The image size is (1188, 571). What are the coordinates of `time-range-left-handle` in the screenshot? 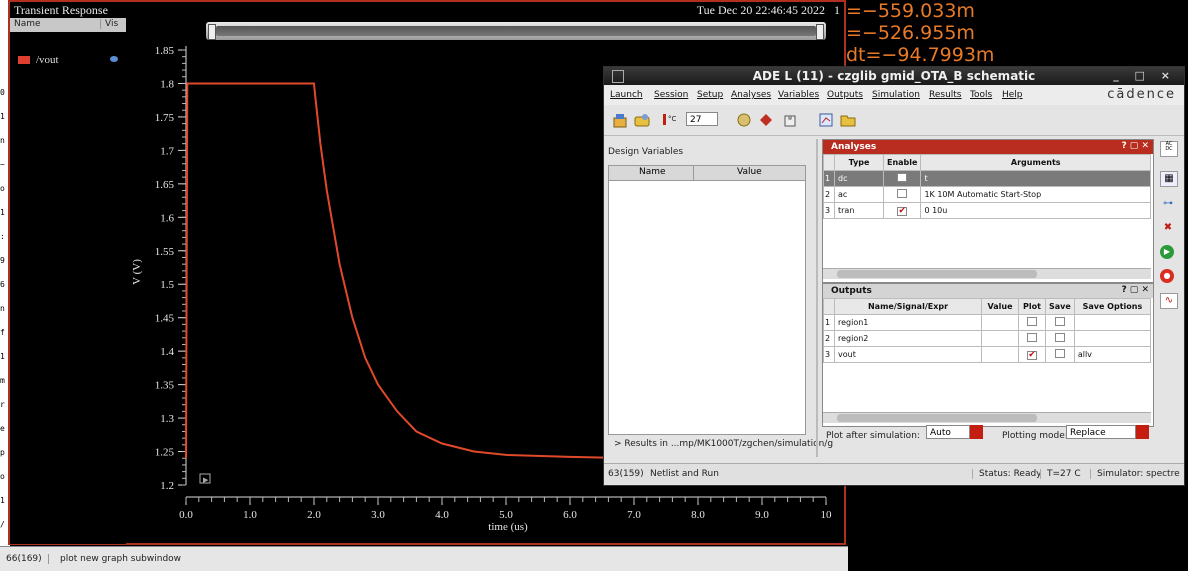 It's located at (212, 32).